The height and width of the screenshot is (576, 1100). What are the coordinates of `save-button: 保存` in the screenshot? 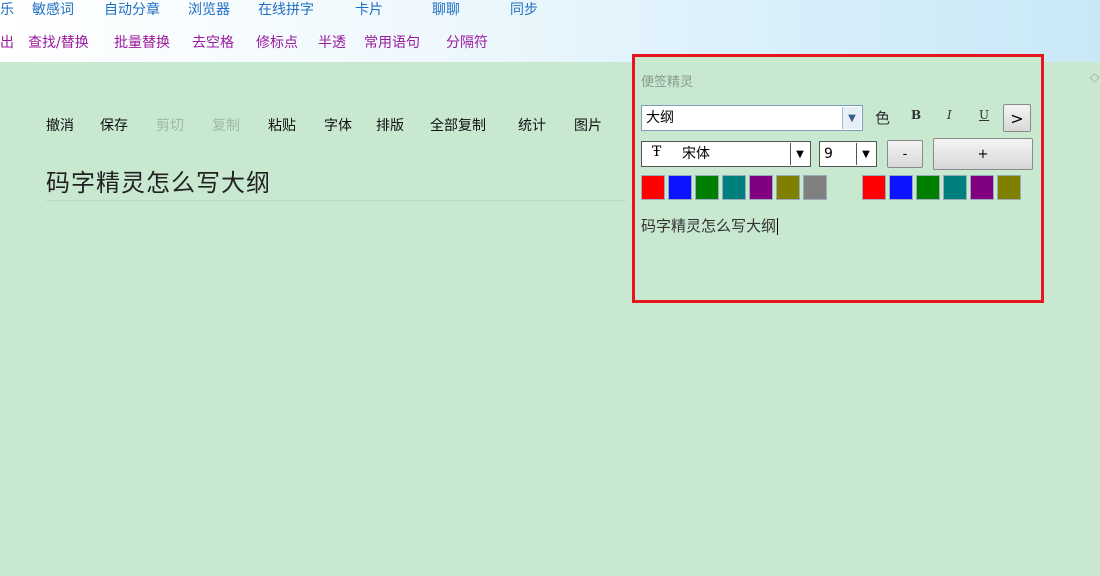 It's located at (114, 126).